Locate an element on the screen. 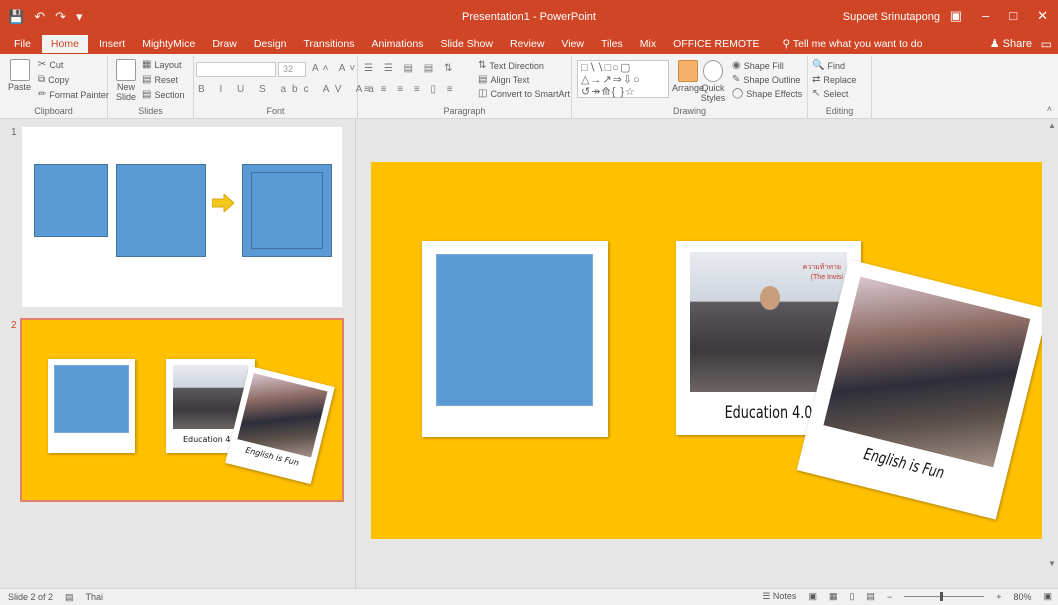 The image size is (1058, 605). text-direction-button: ⇅ Text Direction is located at coordinates (511, 65).